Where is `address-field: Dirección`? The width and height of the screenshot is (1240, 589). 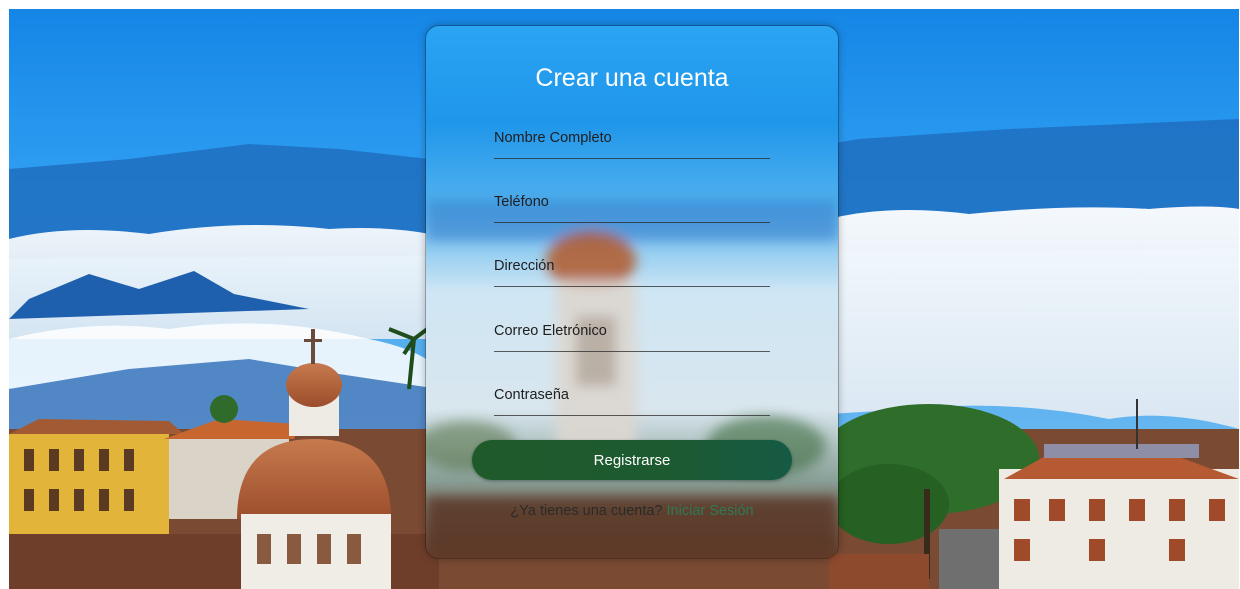 address-field: Dirección is located at coordinates (632, 268).